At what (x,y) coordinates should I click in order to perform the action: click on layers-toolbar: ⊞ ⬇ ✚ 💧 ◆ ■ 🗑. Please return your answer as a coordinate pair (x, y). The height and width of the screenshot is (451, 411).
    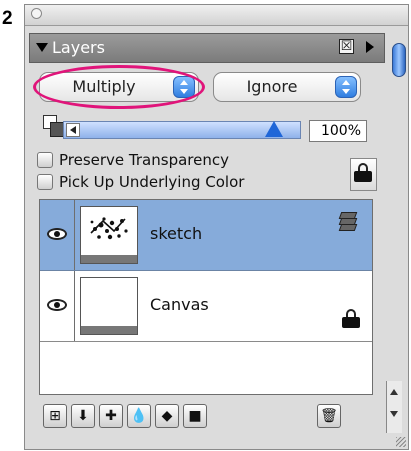
    Looking at the image, I should click on (206, 417).